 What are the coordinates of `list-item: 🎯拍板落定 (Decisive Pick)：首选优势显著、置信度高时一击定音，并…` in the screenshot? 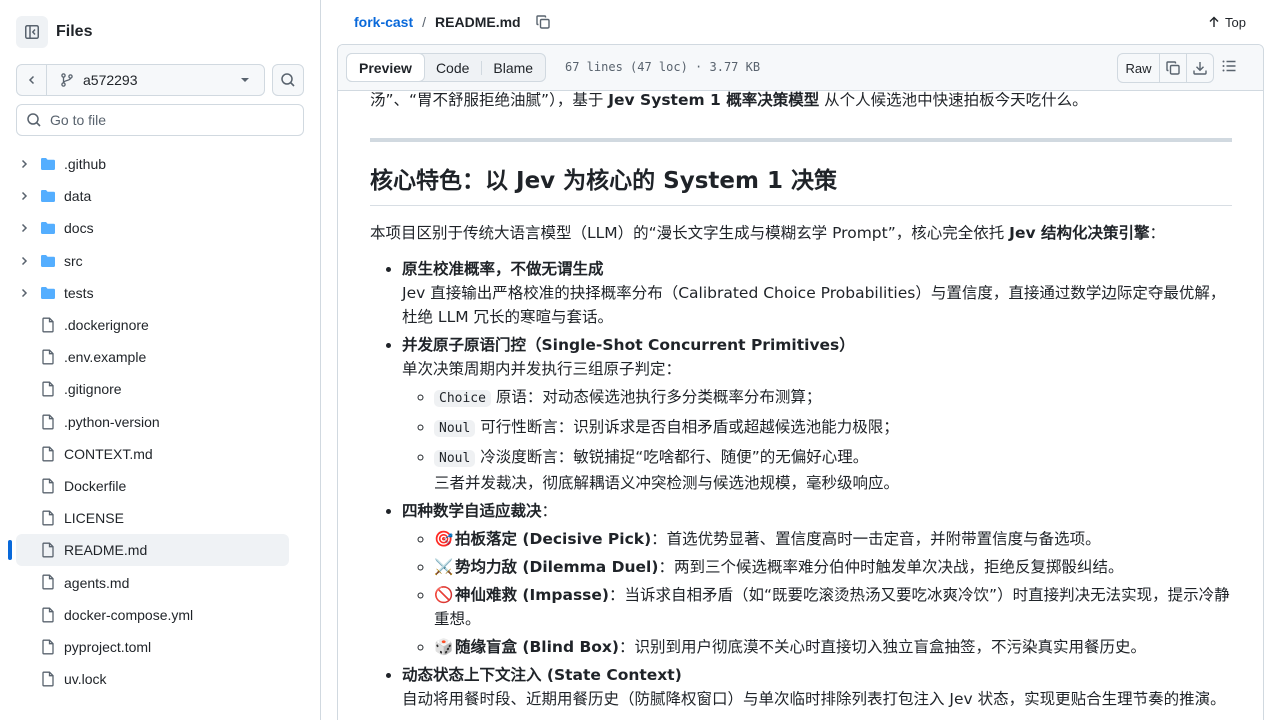 It's located at (833, 539).